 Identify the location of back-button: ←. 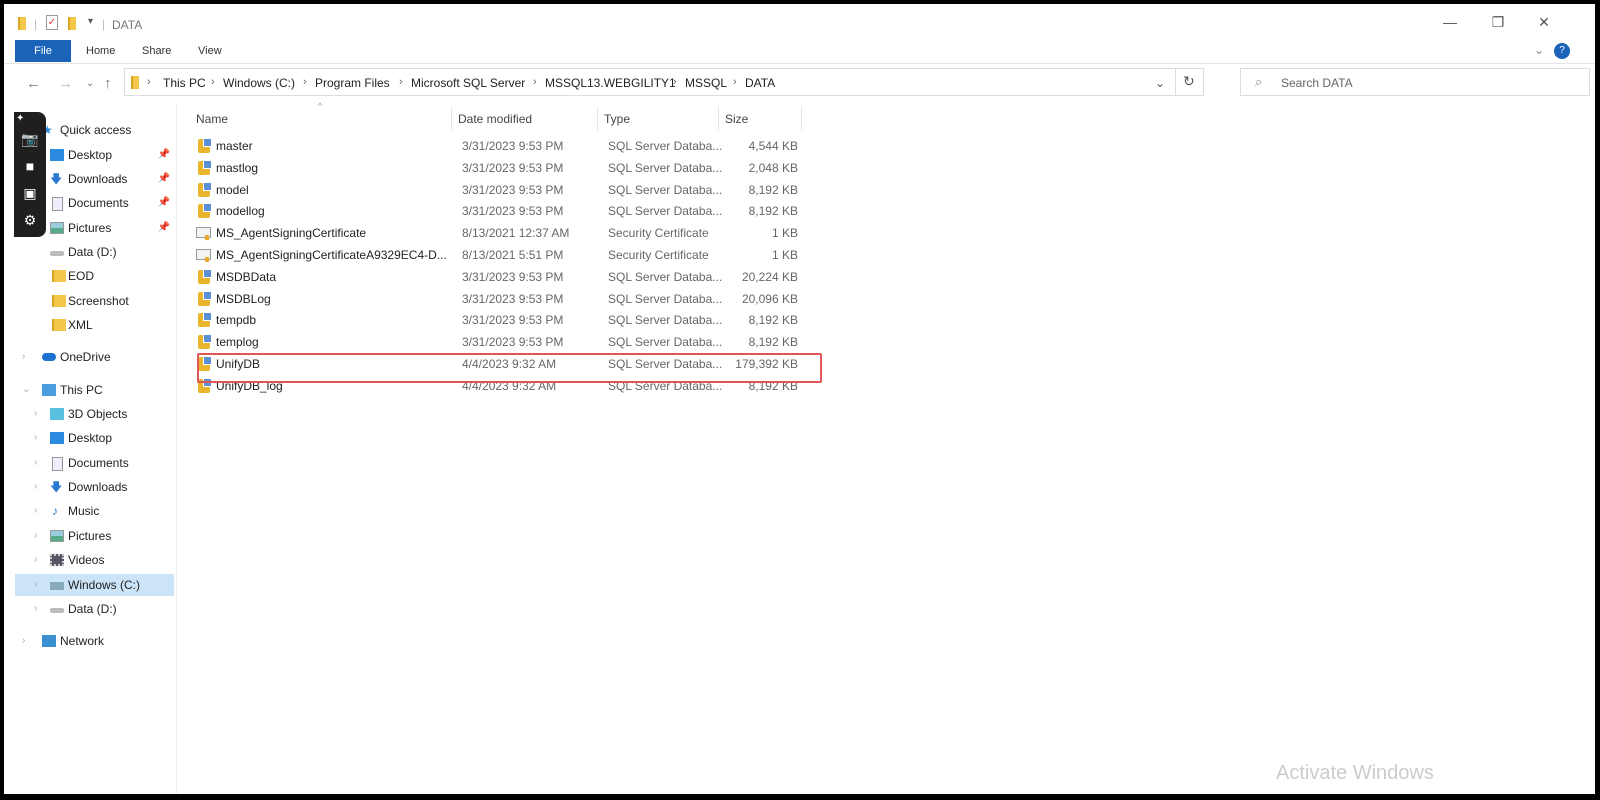
(33, 83).